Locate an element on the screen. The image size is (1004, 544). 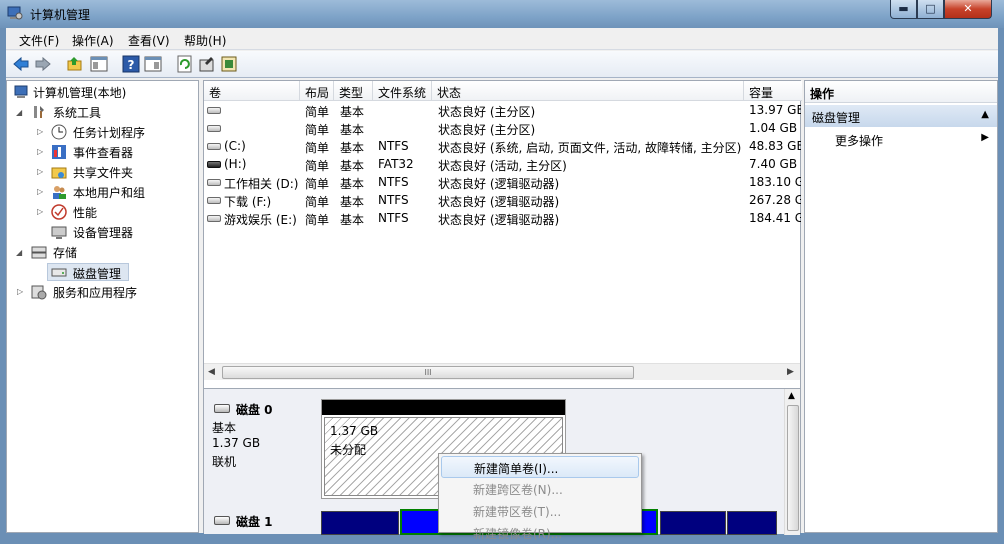
volume-list-header: 卷 布局 类型 文件系统 状态 容量 is located at coordinates (503, 91).